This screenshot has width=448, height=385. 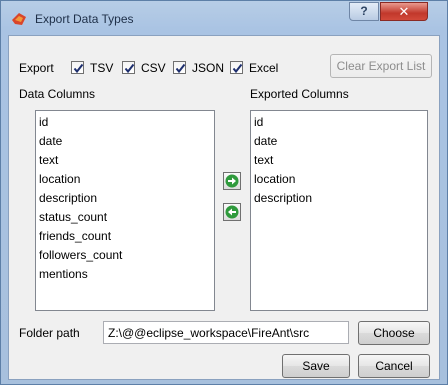 I want to click on arrow-right-icon, so click(x=232, y=181).